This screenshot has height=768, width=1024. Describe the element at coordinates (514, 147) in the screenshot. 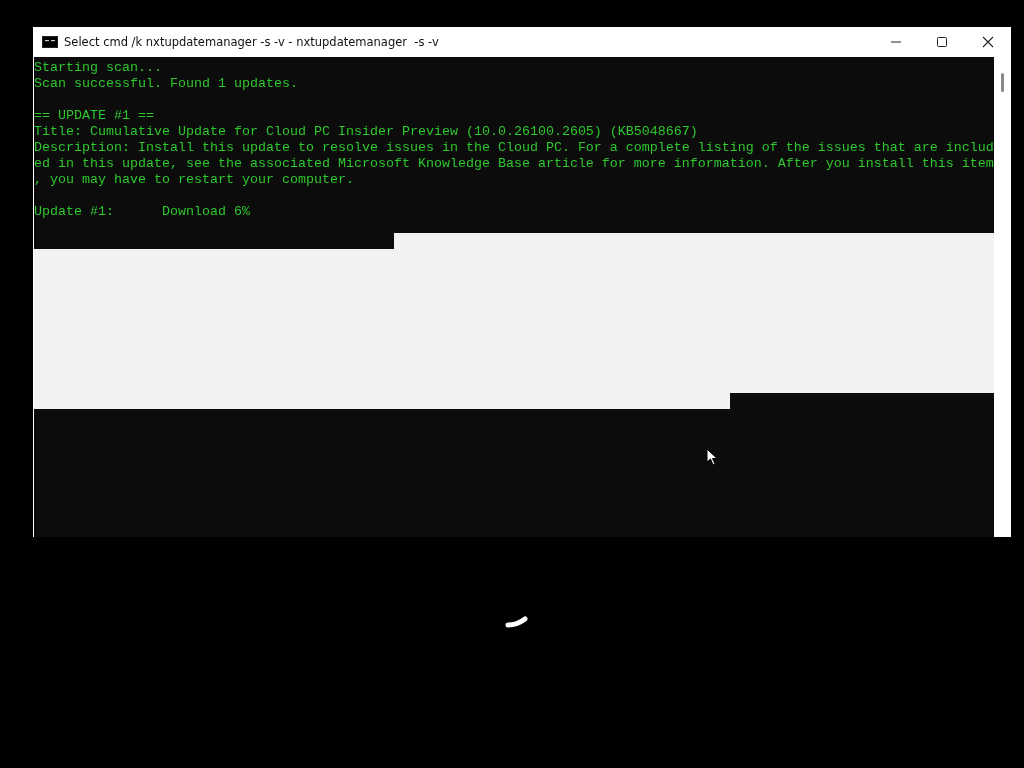

I see `console-line: Description: Install this update to resolve issues in the Cloud PC. For a complete listing of the issues that are includ` at that location.